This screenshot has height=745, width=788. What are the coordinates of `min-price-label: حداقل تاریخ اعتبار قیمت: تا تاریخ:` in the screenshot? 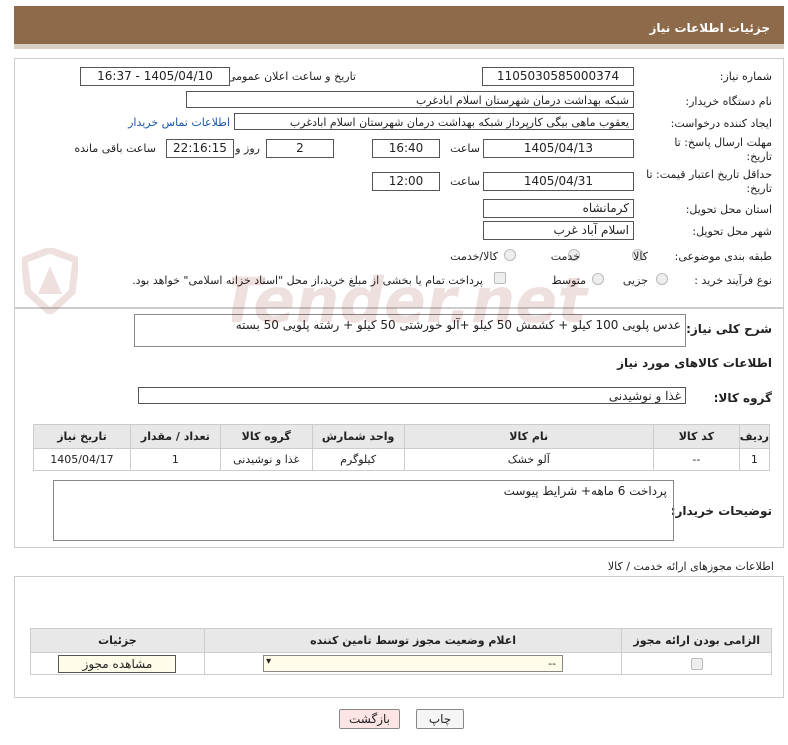 It's located at (709, 181).